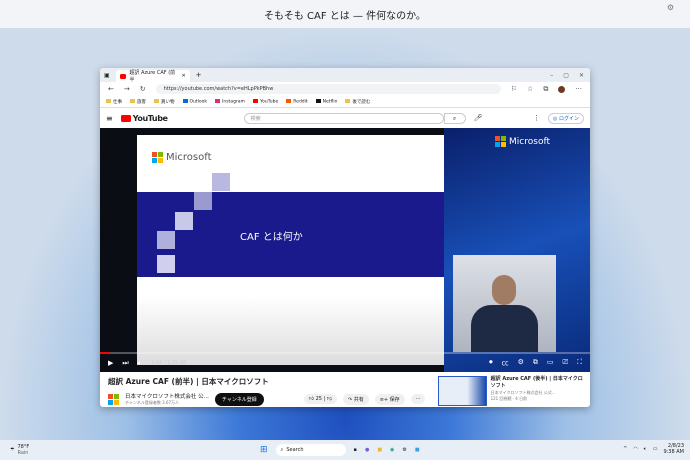  Describe the element at coordinates (152, 402) in the screenshot. I see `subscriber-count: チャンネル登録者数 3.67万人` at that location.